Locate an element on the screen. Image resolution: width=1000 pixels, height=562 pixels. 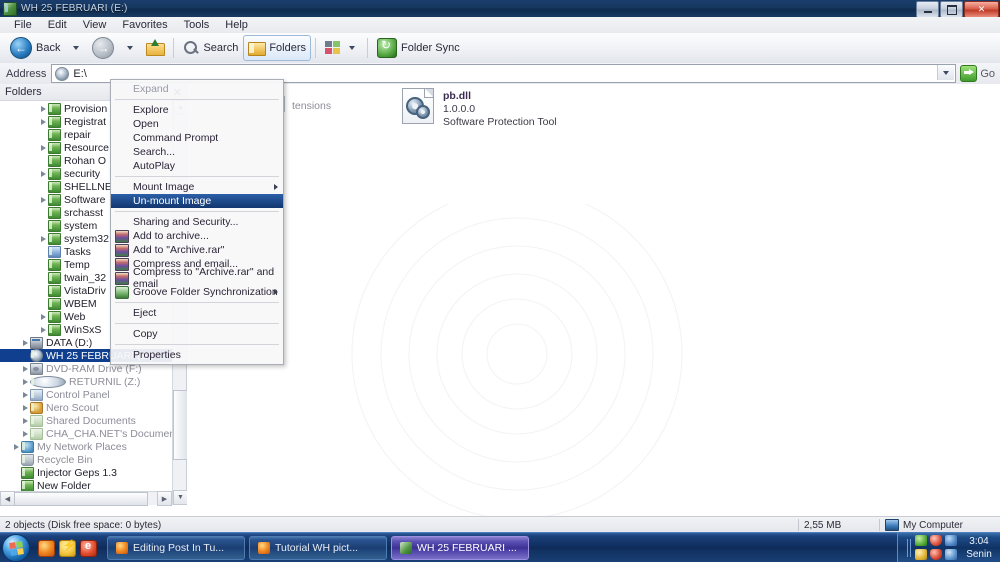
menu-file: File is located at coordinates (23, 25).